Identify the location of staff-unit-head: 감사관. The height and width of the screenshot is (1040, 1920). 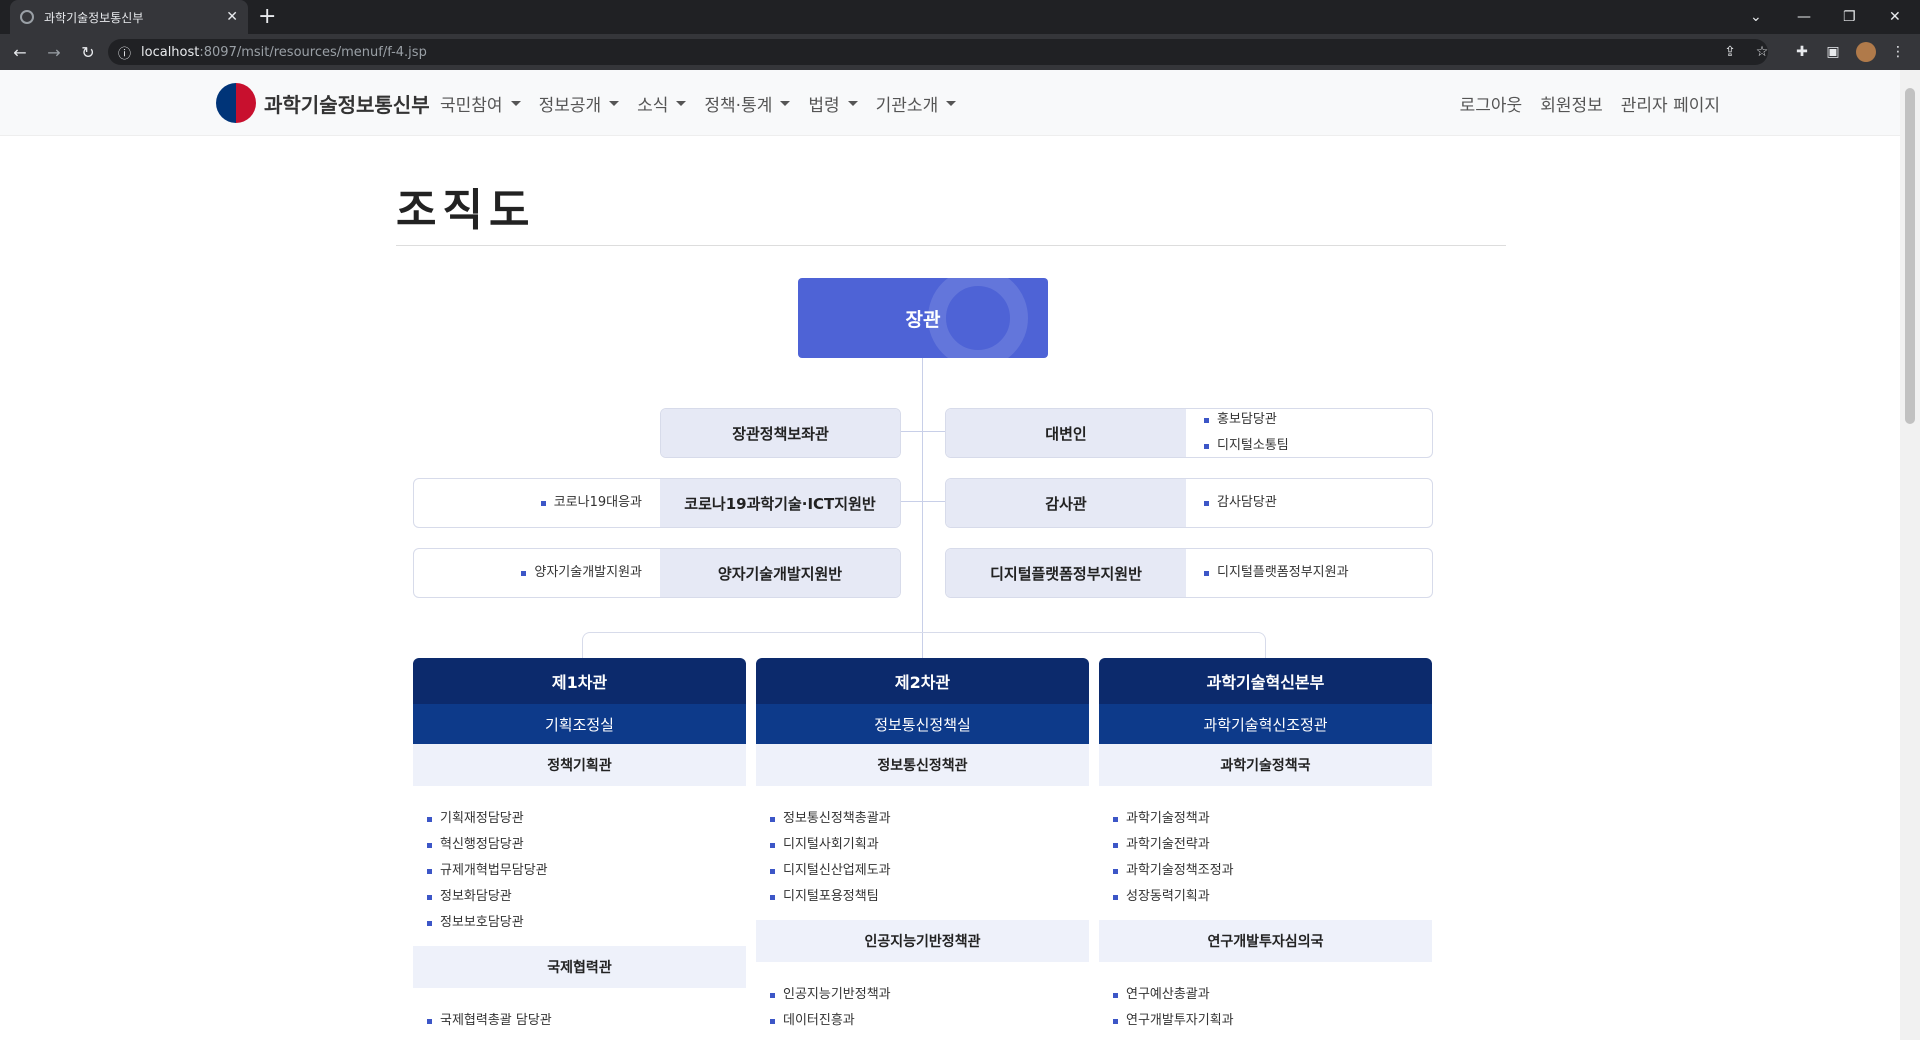
(1066, 503).